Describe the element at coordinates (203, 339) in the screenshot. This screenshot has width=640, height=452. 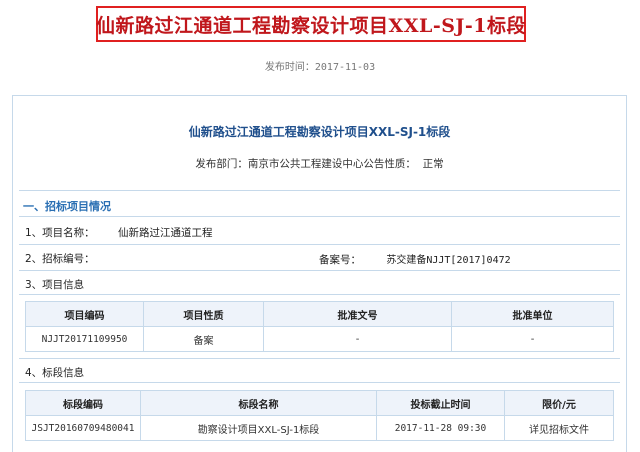
I see `table-cell: 备案` at that location.